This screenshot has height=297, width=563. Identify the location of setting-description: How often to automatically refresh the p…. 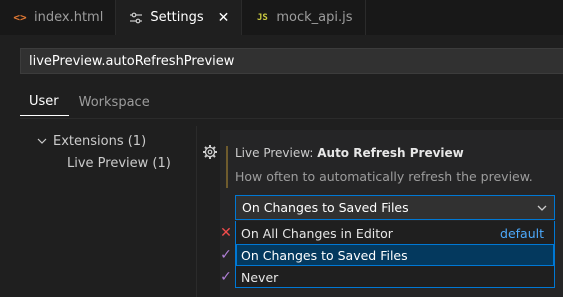
(384, 176).